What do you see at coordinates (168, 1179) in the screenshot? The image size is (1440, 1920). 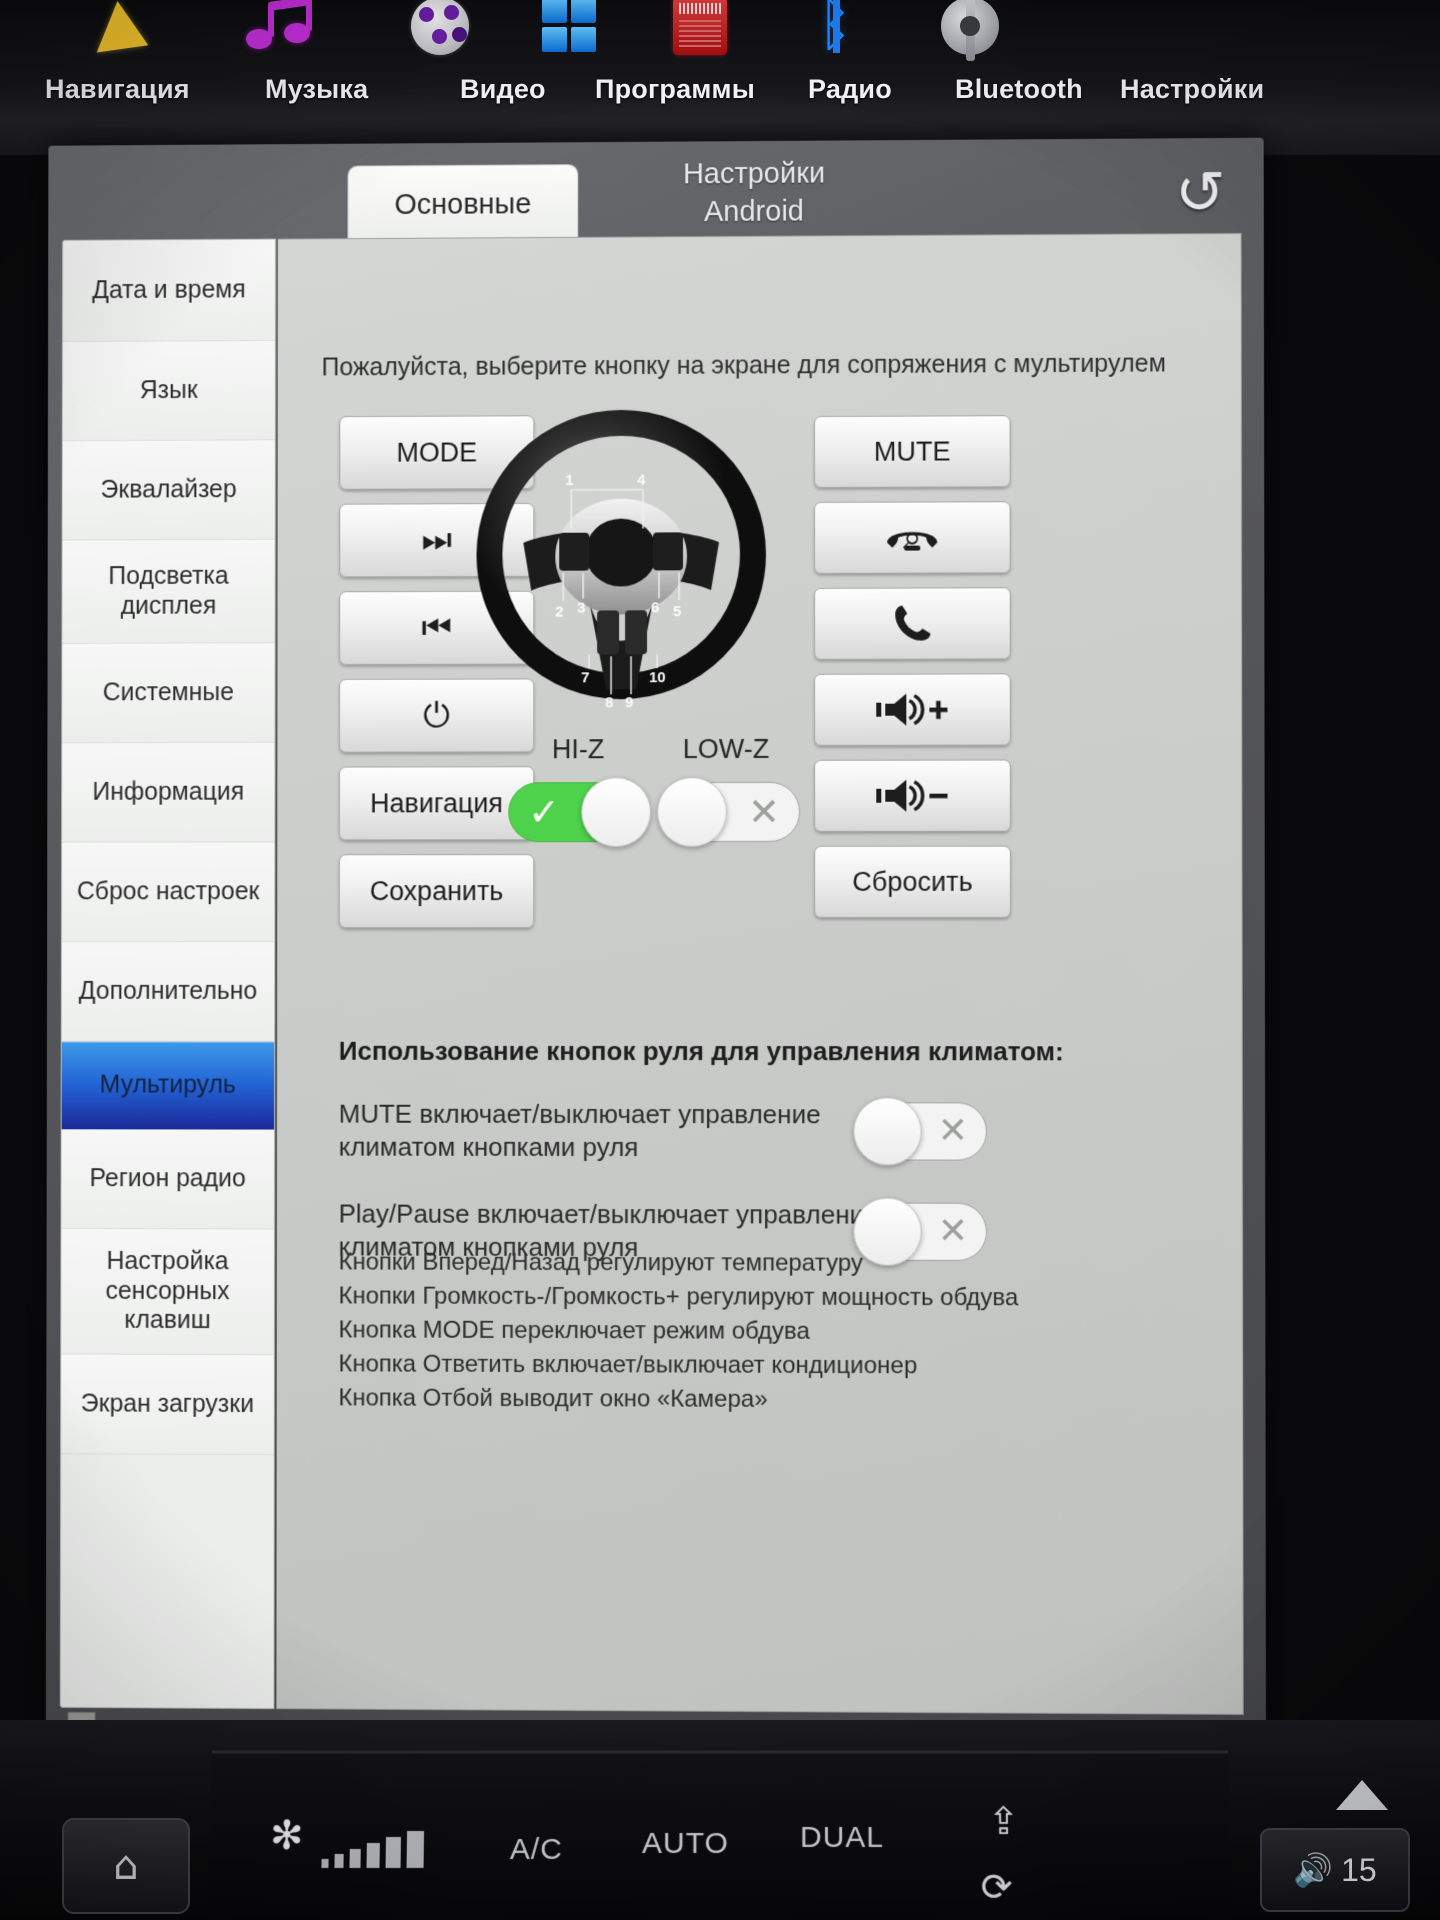 I see `sidebar-item-radio-region: Регион радио` at bounding box center [168, 1179].